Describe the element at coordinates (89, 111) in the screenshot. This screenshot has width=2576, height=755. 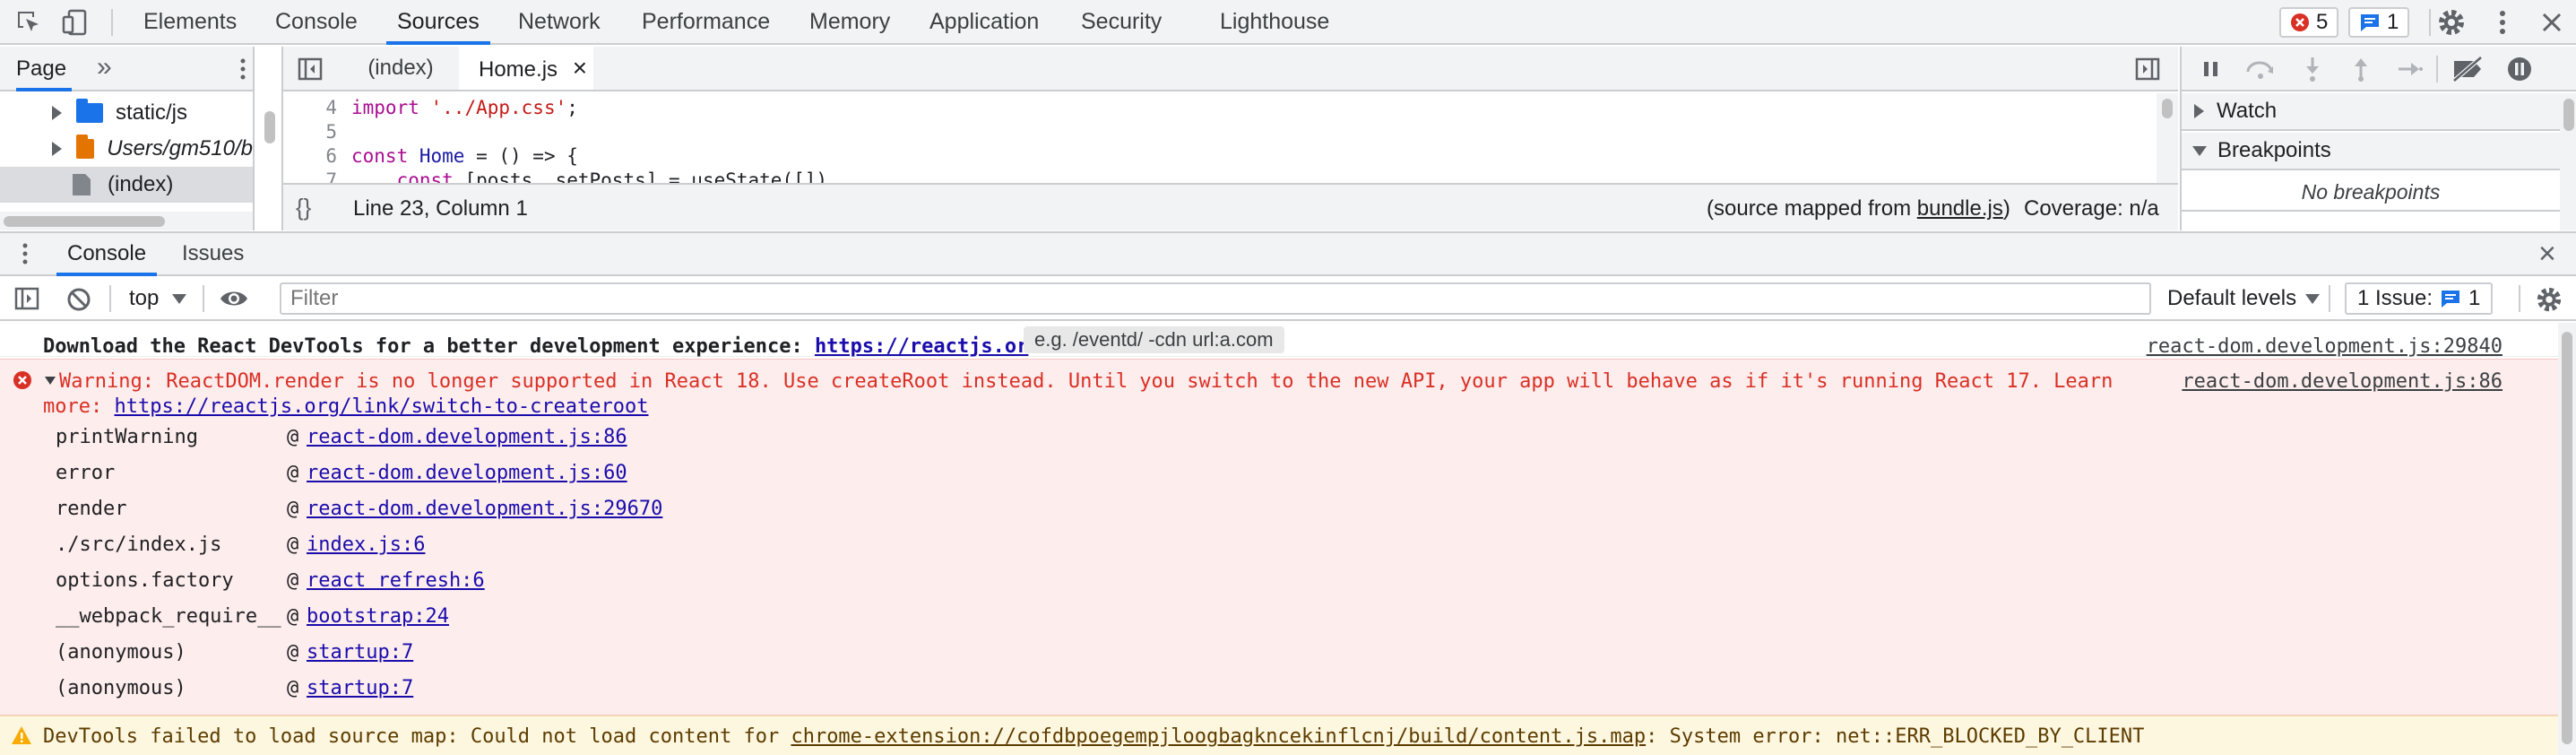
I see `folder-icon` at that location.